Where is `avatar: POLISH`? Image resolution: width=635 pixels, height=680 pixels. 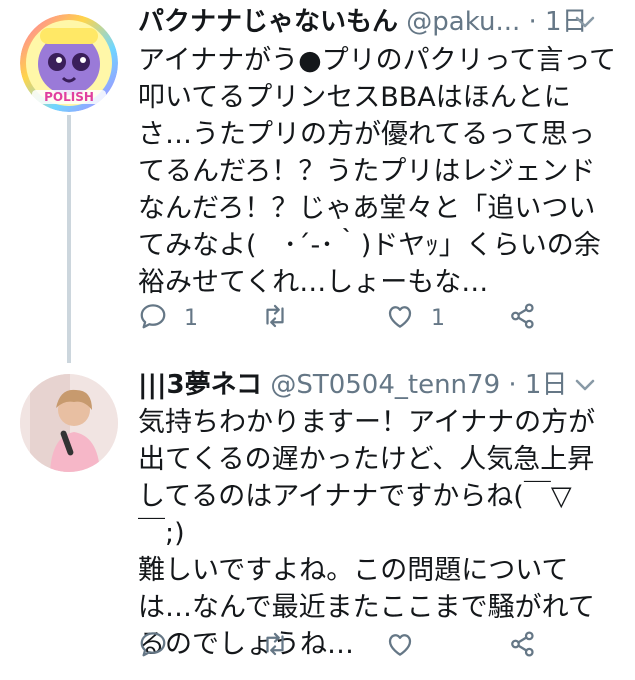
avatar: POLISH is located at coordinates (69, 63).